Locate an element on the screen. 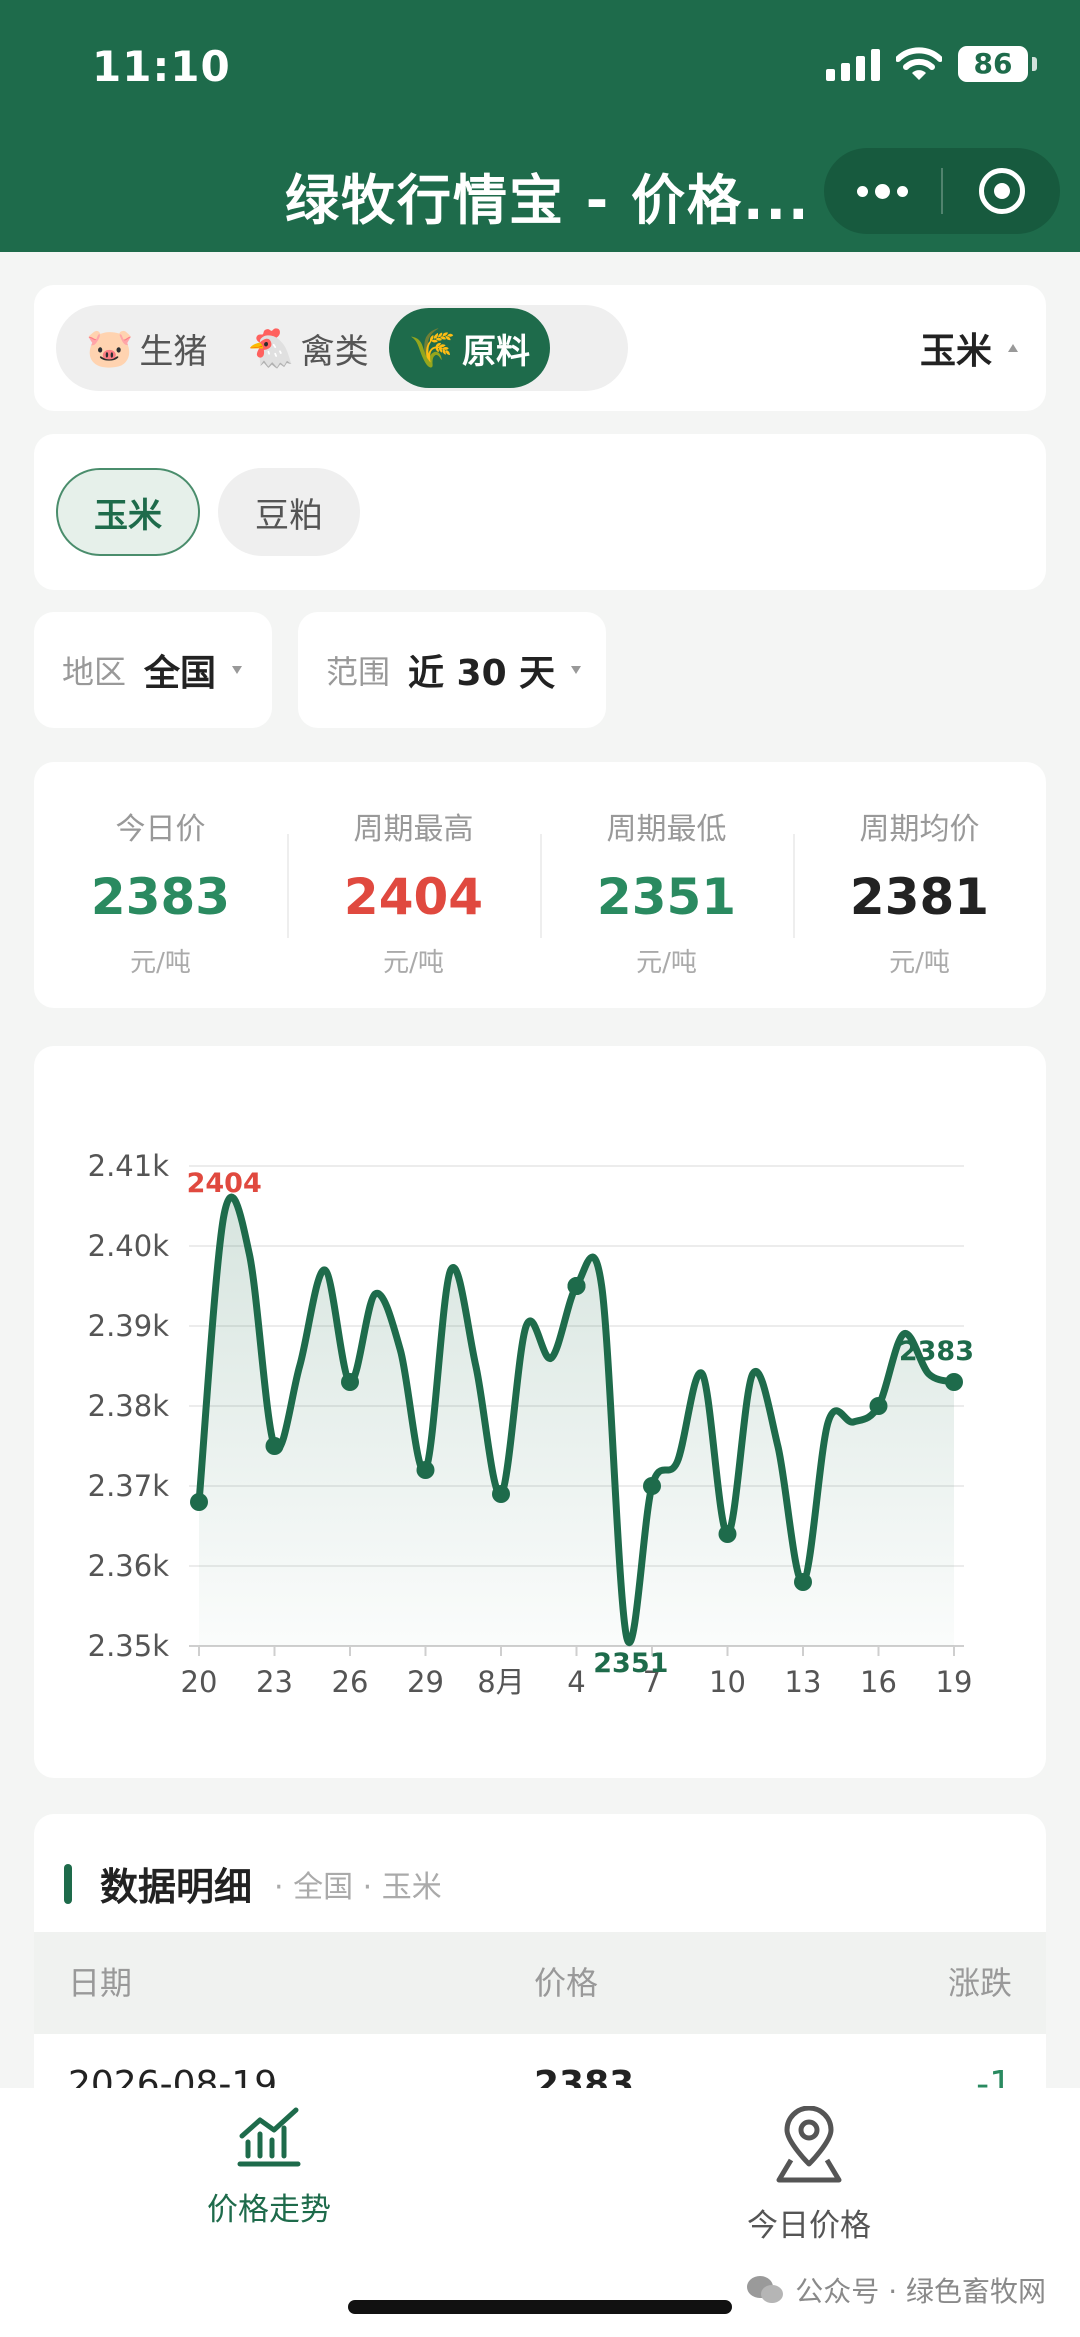 The width and height of the screenshot is (1080, 2337). x-tick-label: 4 is located at coordinates (576, 1682).